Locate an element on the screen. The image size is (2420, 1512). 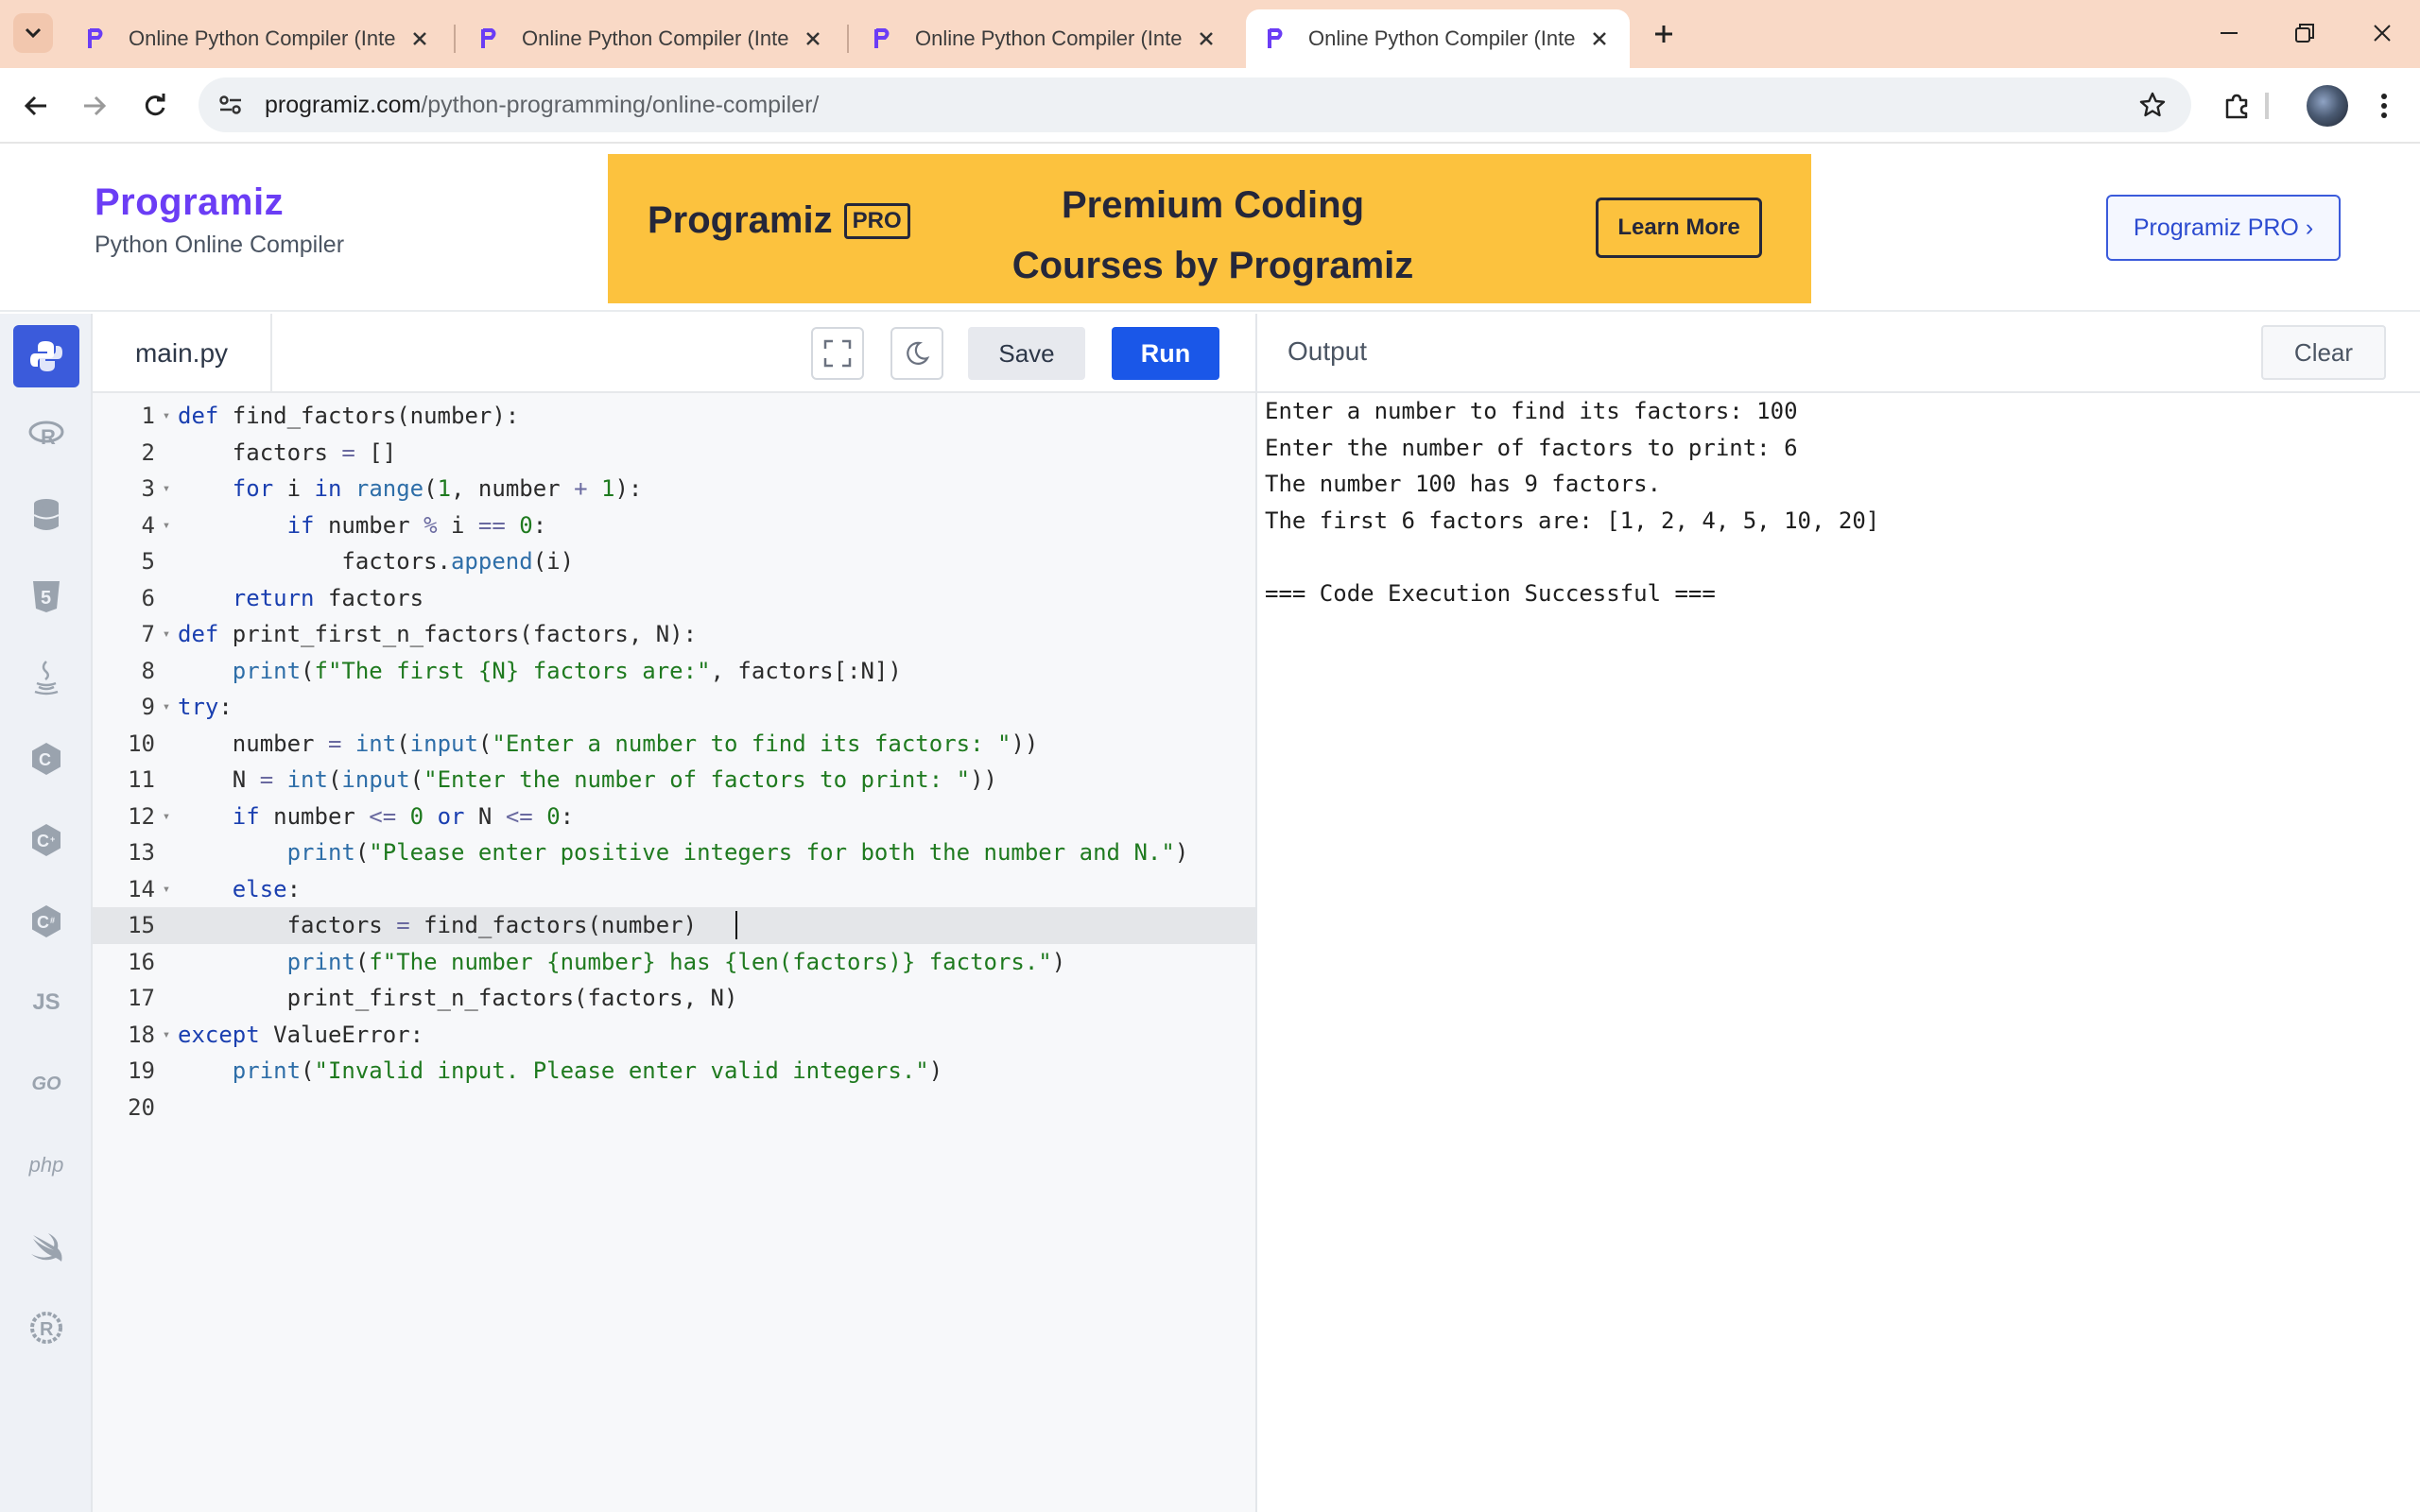
forward-button is located at coordinates (95, 106).